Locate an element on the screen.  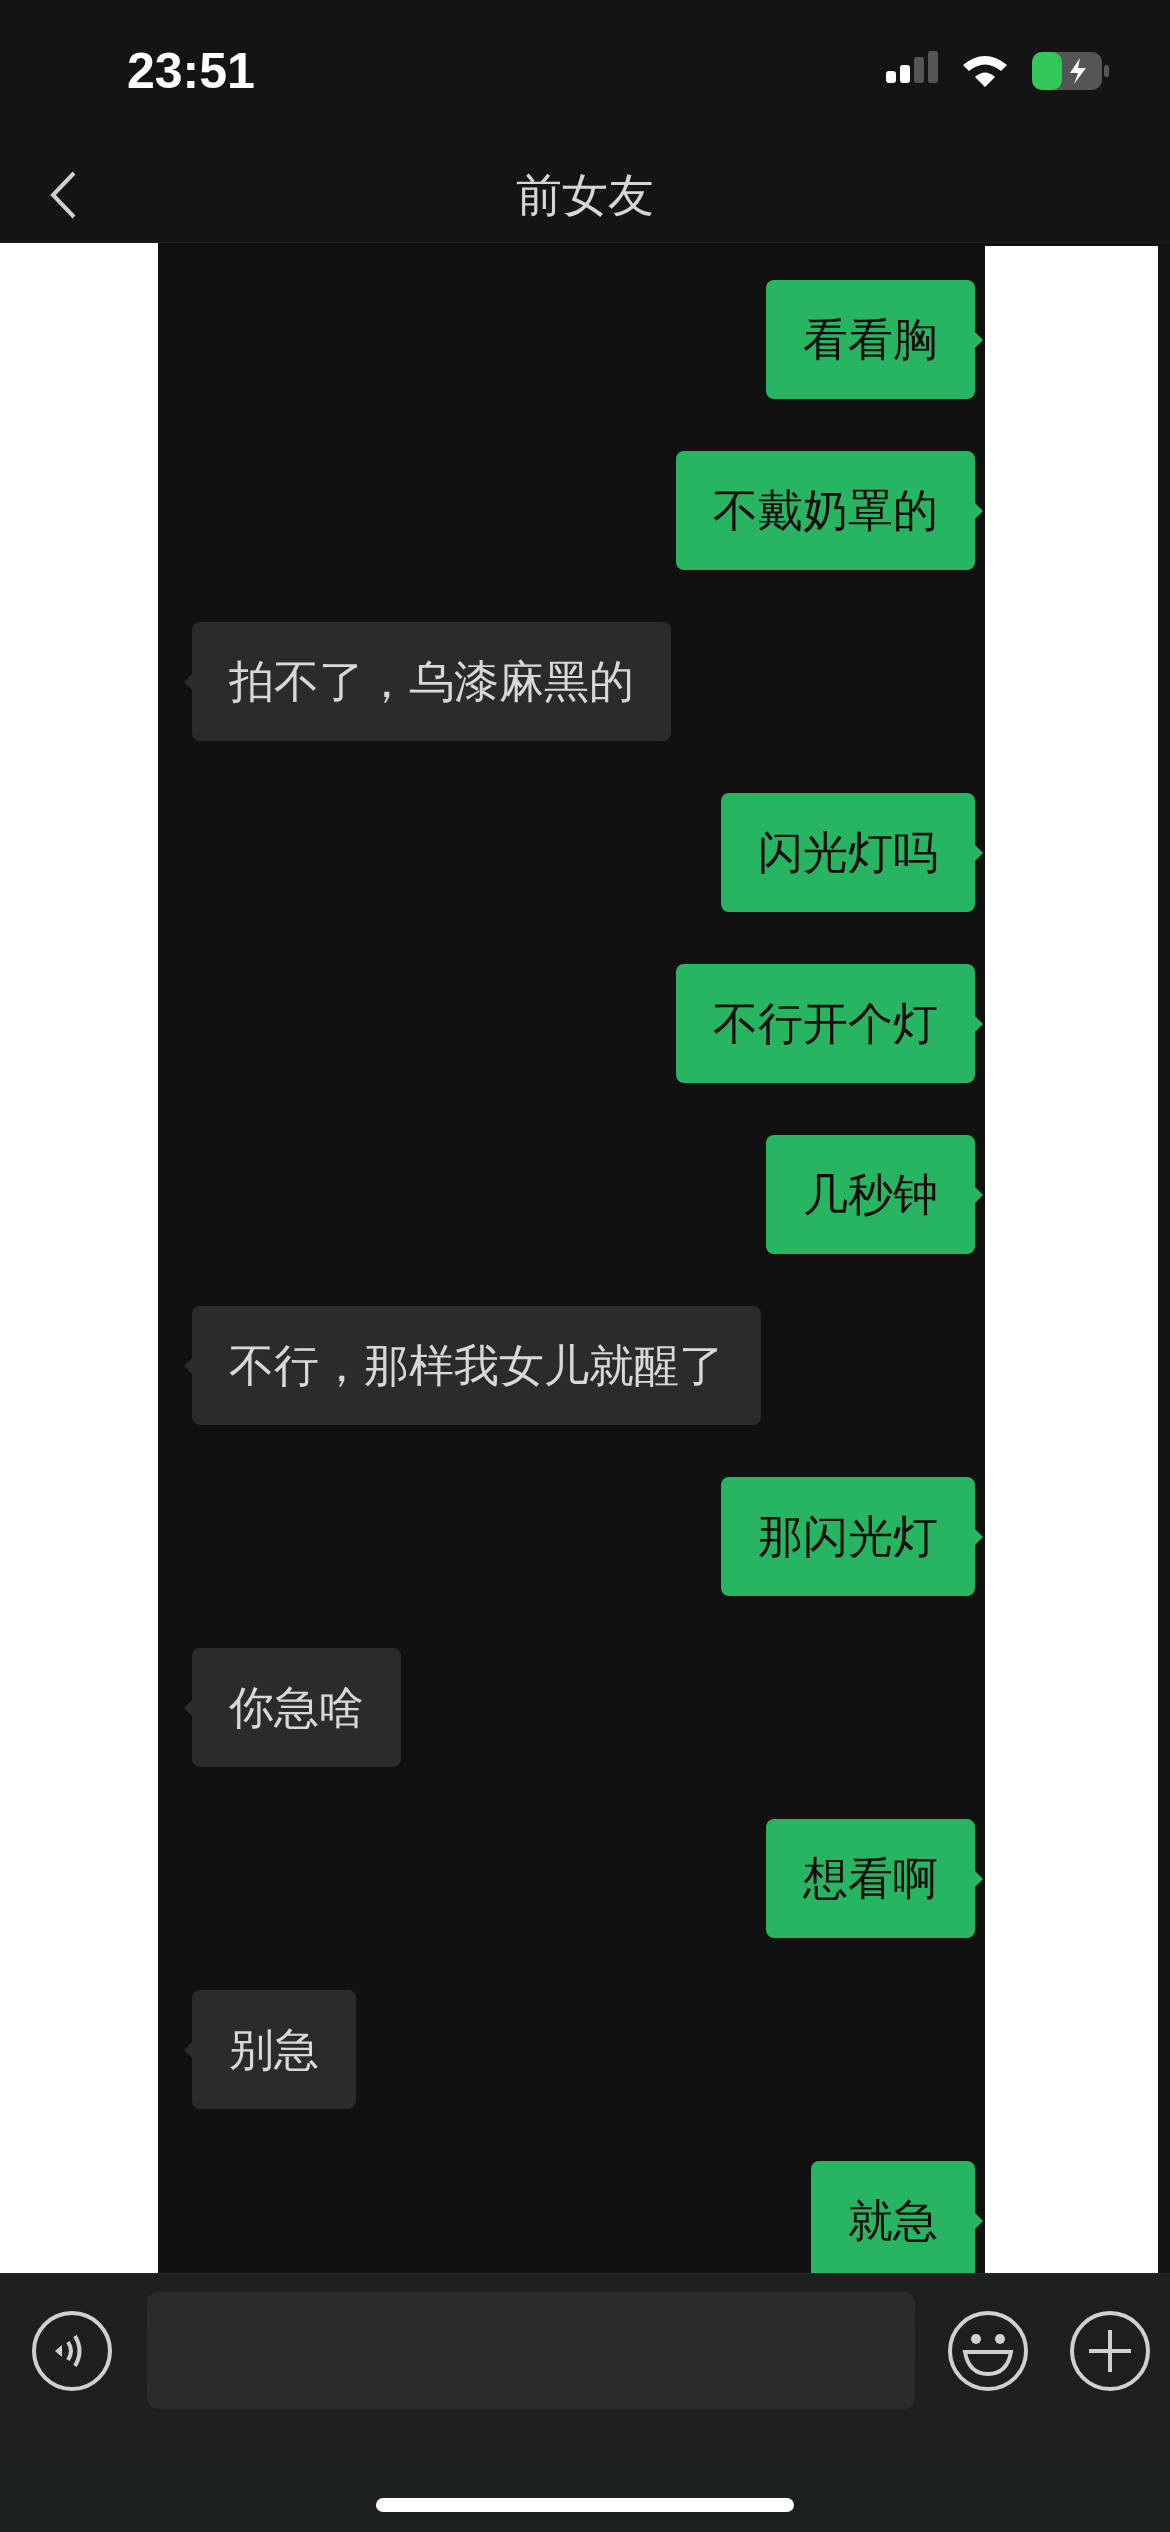
voice-icon is located at coordinates (72, 2350).